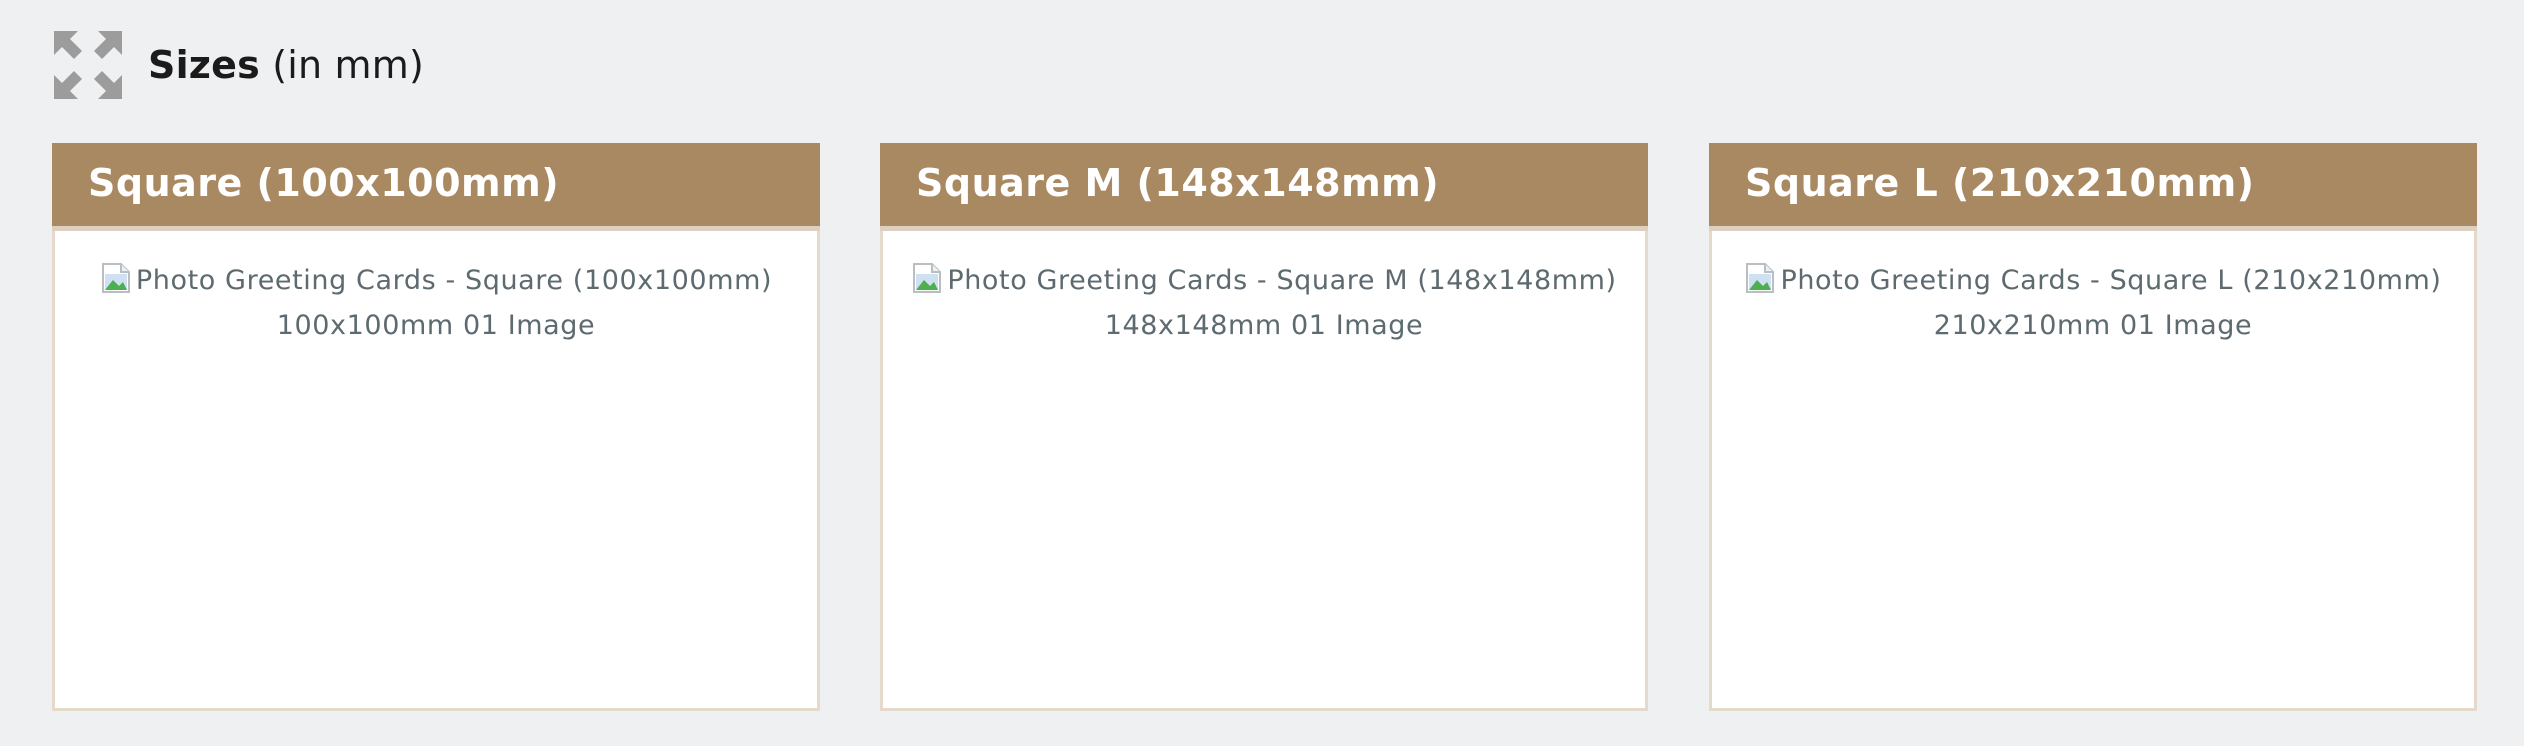 The width and height of the screenshot is (2524, 746). What do you see at coordinates (324, 183) in the screenshot?
I see `card-title: Square (100x100mm)` at bounding box center [324, 183].